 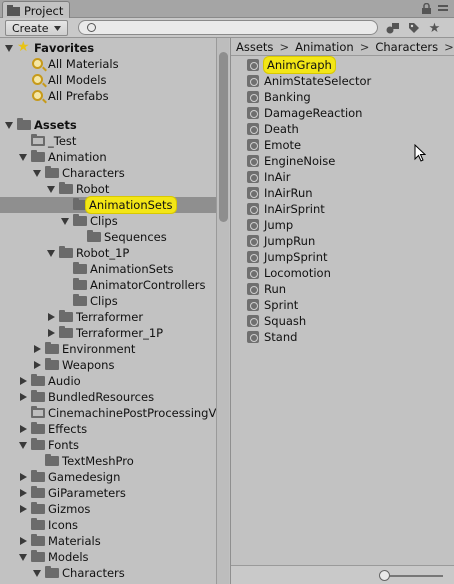 I want to click on tree-item: GiParameters, so click(x=108, y=493).